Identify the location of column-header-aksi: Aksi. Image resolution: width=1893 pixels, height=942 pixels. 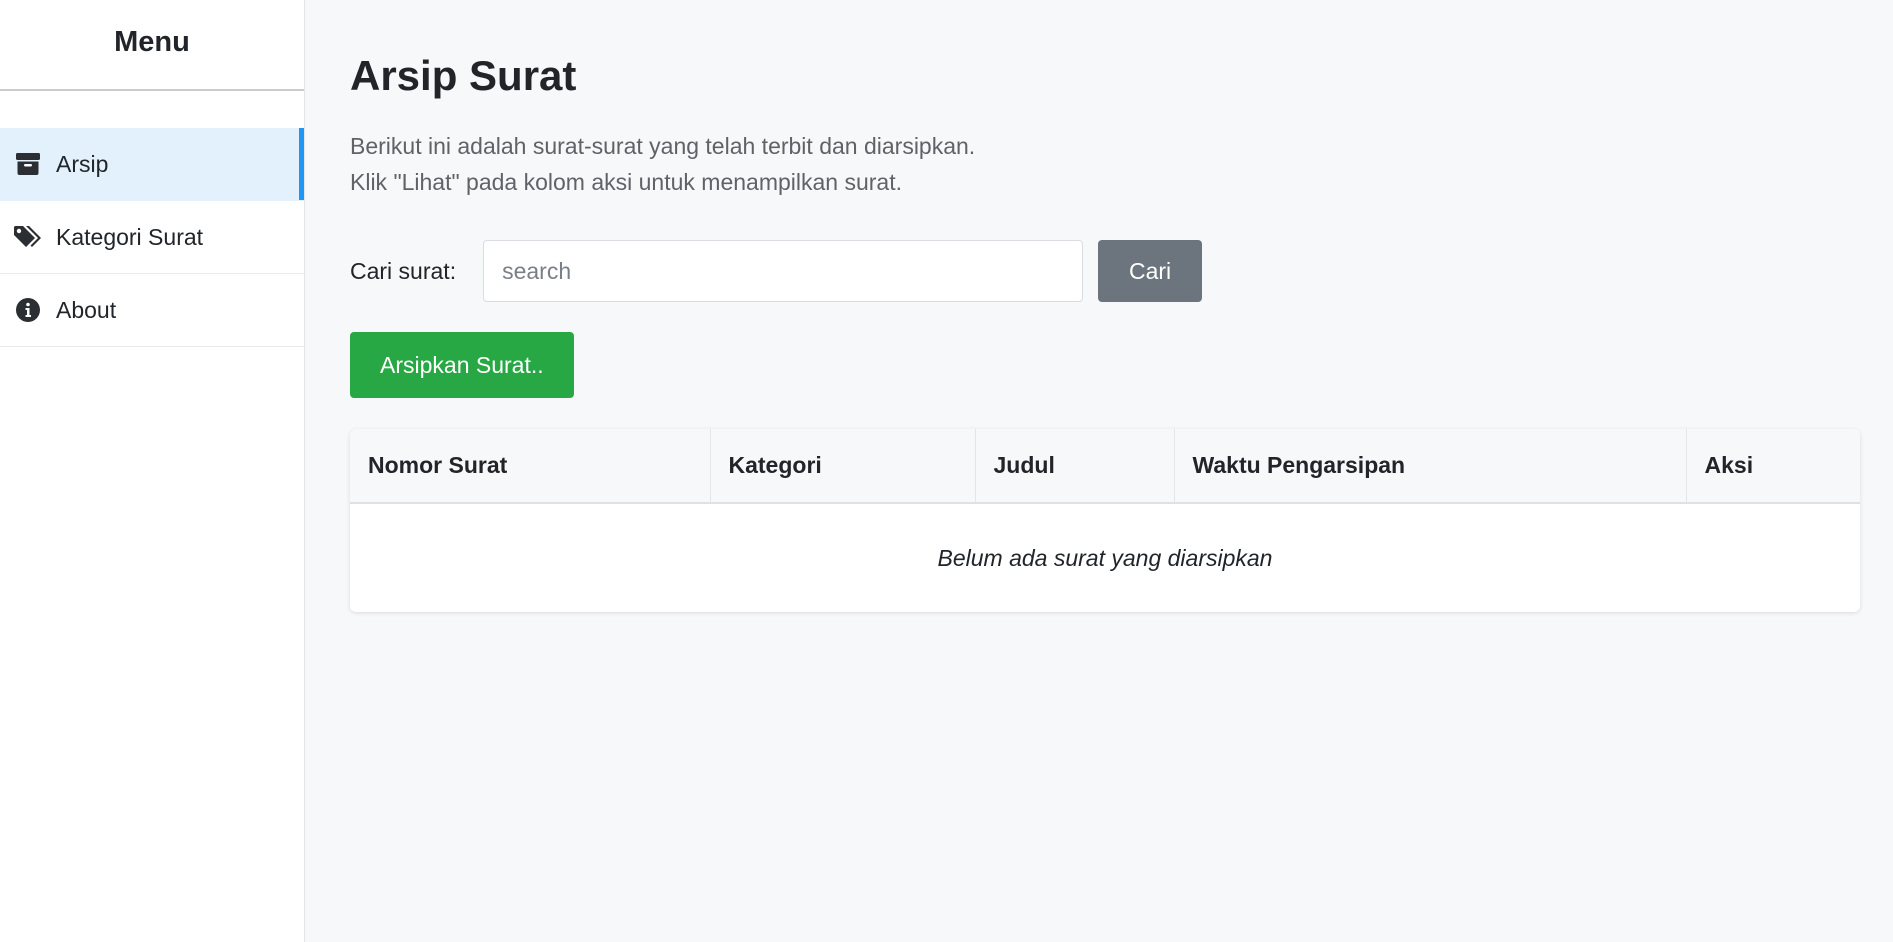
(1773, 466).